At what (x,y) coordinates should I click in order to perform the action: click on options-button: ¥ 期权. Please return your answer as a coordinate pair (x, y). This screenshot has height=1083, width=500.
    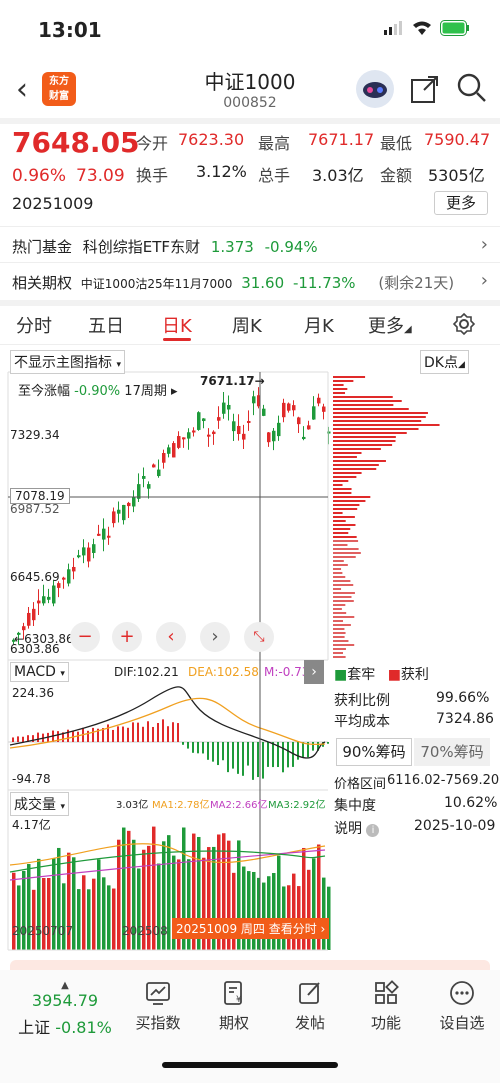
    Looking at the image, I should click on (234, 1006).